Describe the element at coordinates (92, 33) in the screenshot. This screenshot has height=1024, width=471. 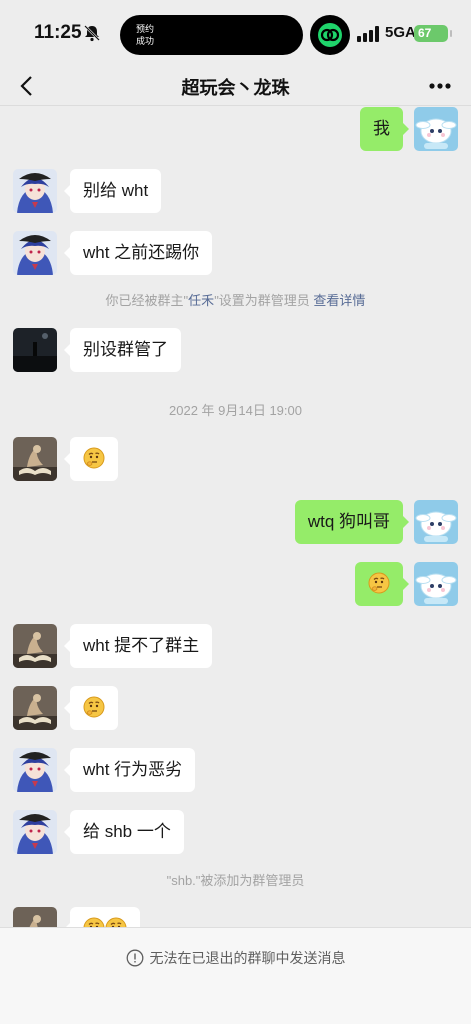
I see `muted-bell-icon` at that location.